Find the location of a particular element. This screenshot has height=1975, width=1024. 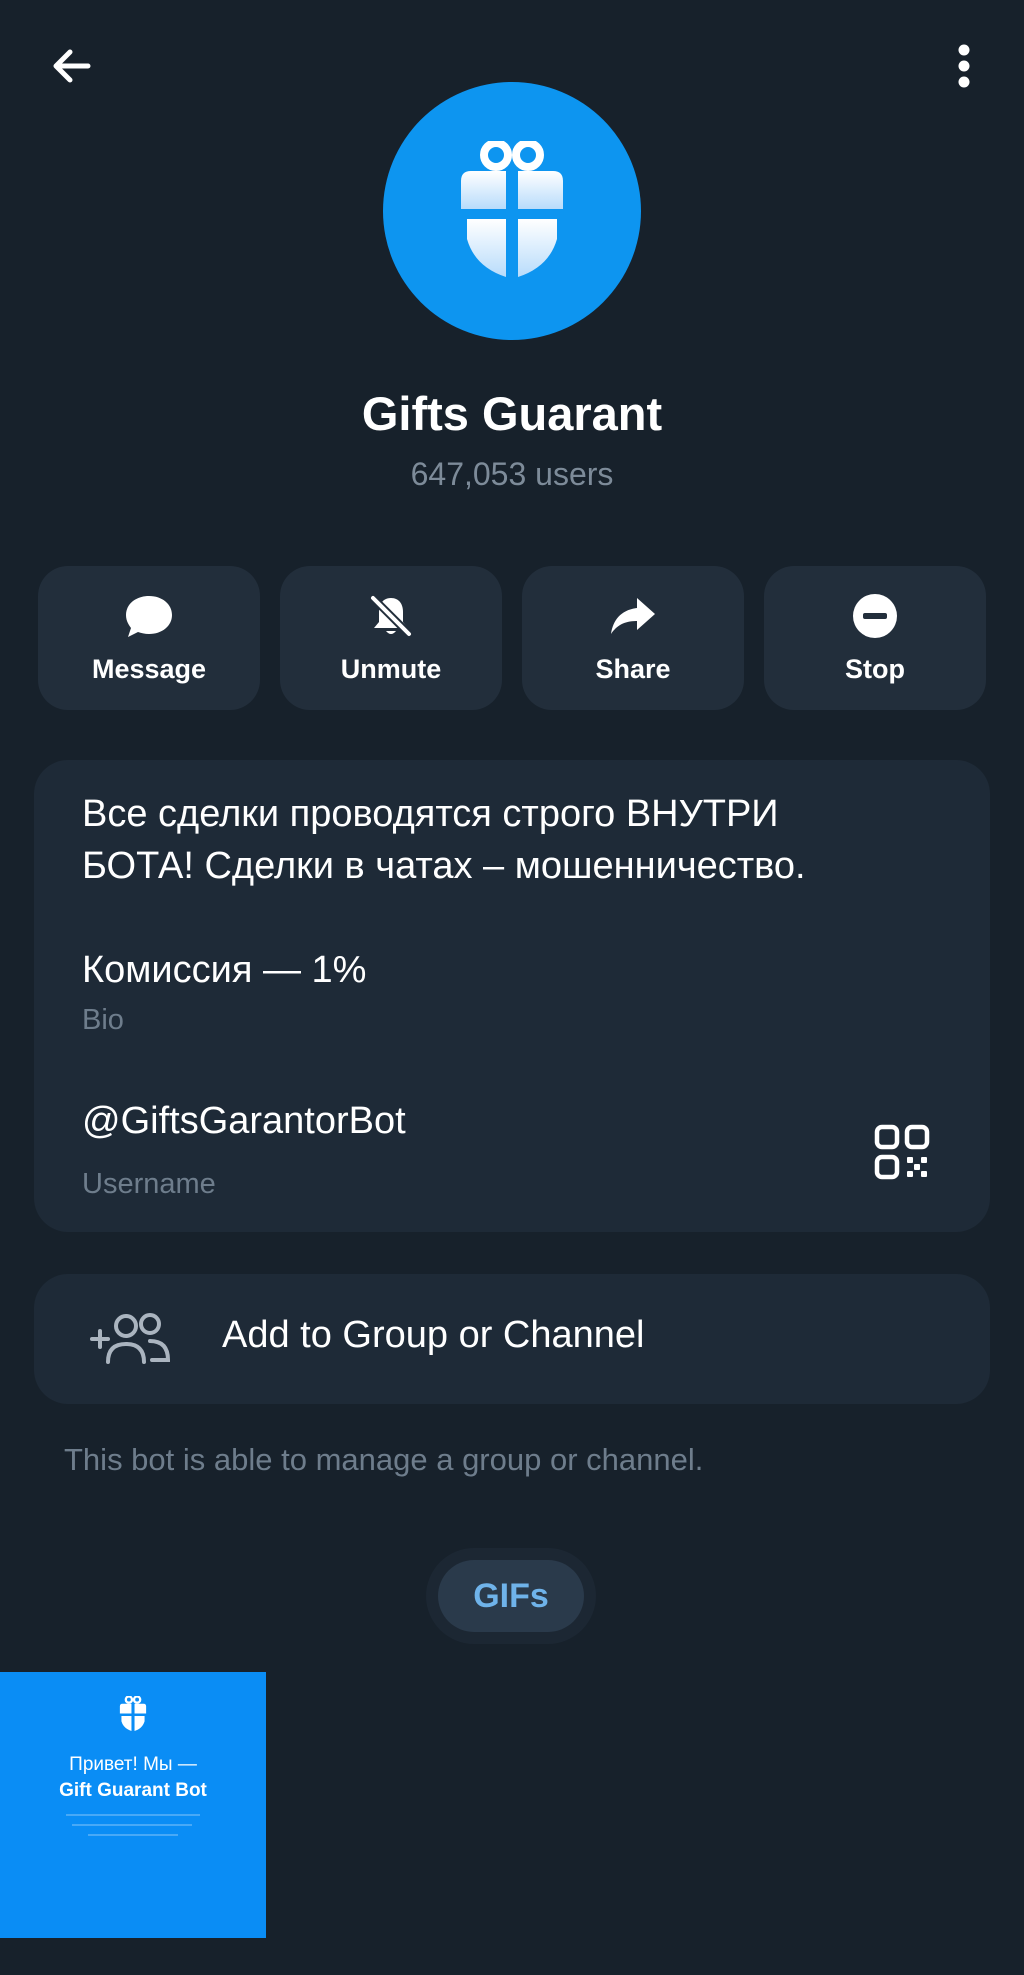

media-tab-bar: GIFs is located at coordinates (511, 1596).